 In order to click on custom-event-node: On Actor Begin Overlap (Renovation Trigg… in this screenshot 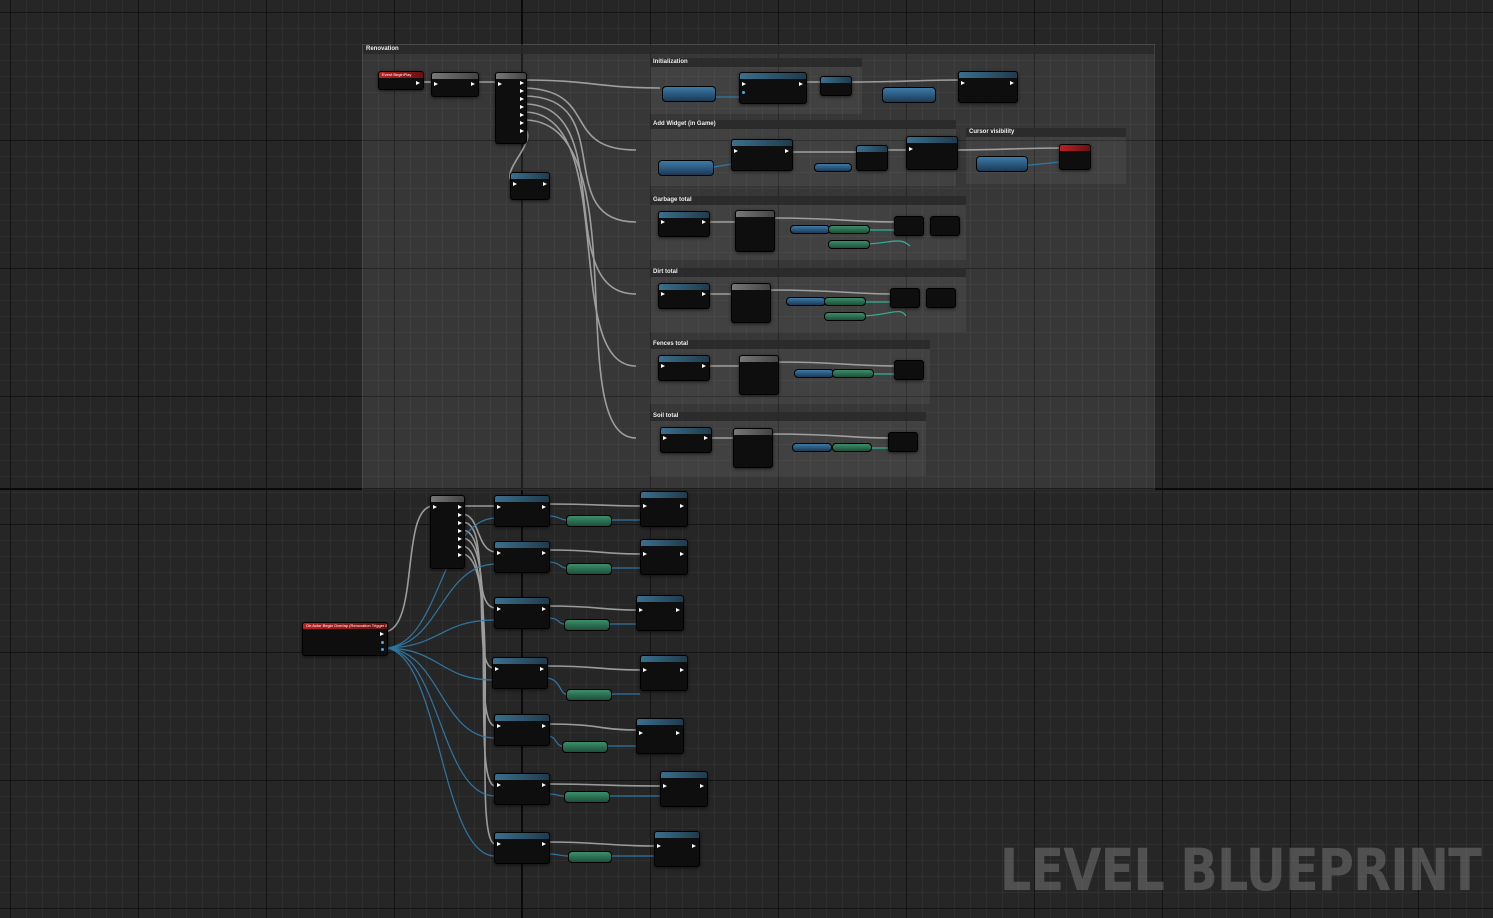, I will do `click(345, 639)`.